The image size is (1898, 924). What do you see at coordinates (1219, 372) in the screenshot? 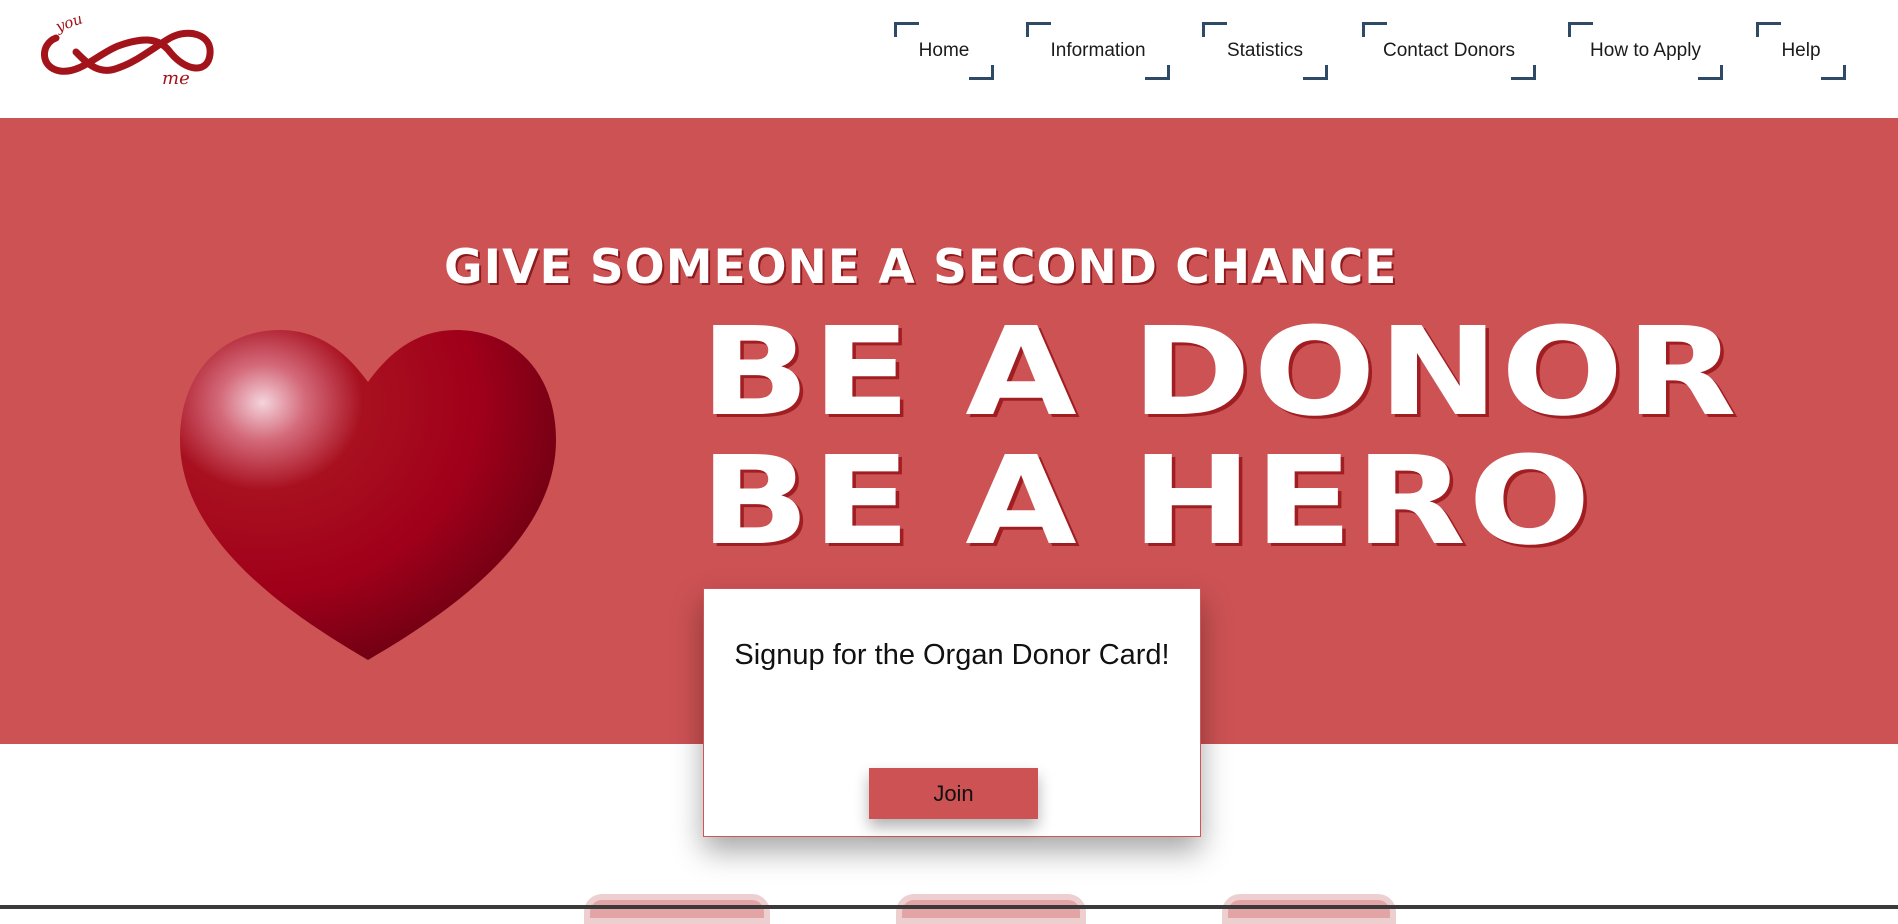
I see `hero-headline-donor: BE A DONOR` at bounding box center [1219, 372].